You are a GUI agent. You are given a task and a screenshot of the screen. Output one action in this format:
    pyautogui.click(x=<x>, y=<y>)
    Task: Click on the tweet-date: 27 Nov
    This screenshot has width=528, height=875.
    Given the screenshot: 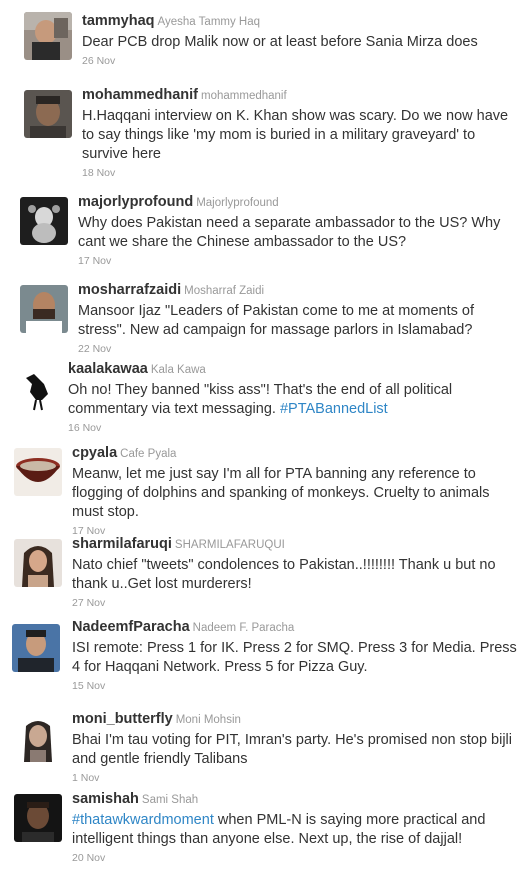 What is the action you would take?
    pyautogui.click(x=295, y=603)
    